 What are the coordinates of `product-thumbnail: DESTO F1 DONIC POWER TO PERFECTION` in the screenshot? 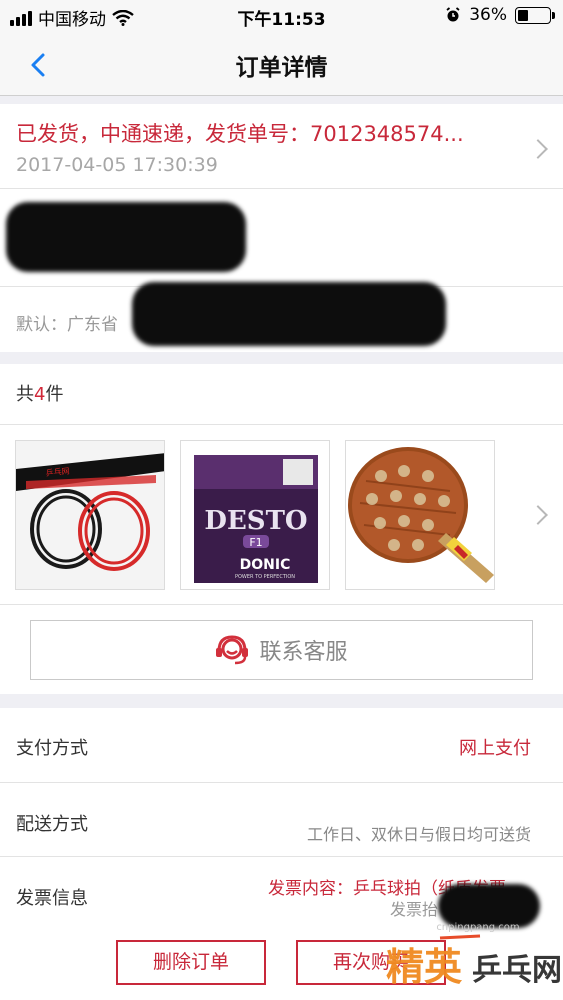 It's located at (255, 515).